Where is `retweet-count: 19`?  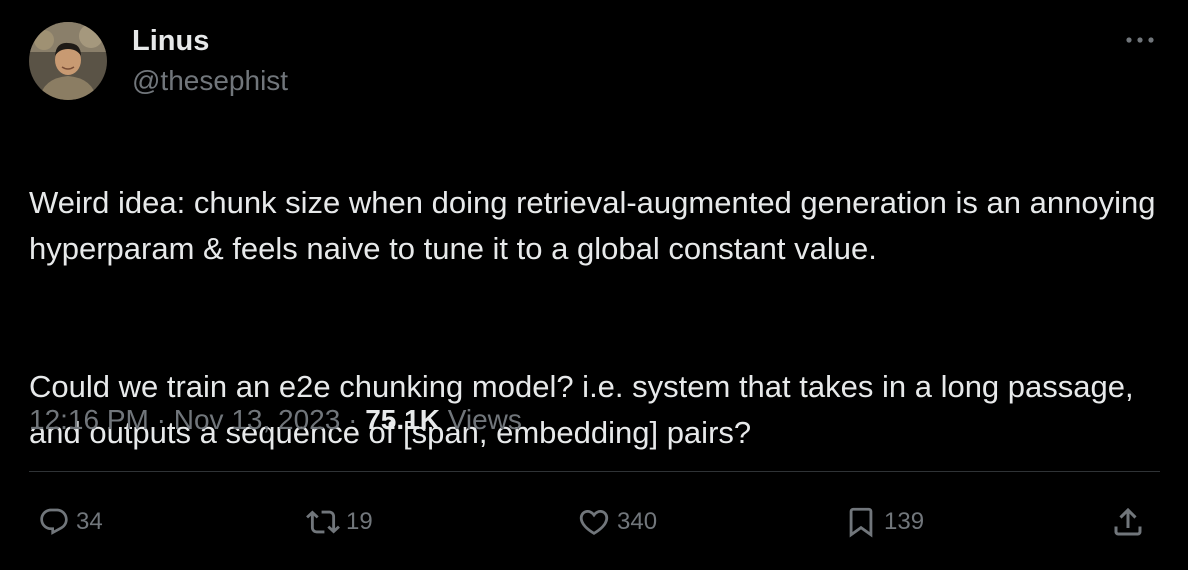 retweet-count: 19 is located at coordinates (359, 521).